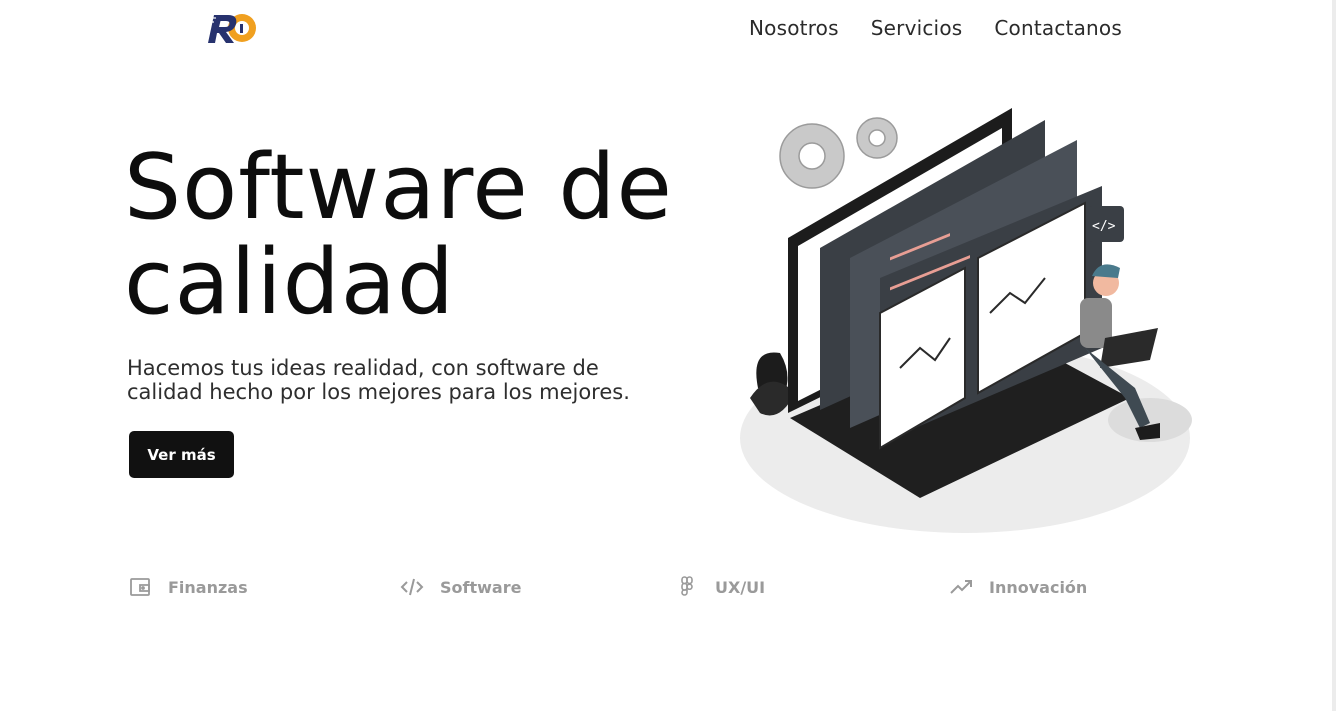  I want to click on ver-mas-button: Ver más, so click(181, 454).